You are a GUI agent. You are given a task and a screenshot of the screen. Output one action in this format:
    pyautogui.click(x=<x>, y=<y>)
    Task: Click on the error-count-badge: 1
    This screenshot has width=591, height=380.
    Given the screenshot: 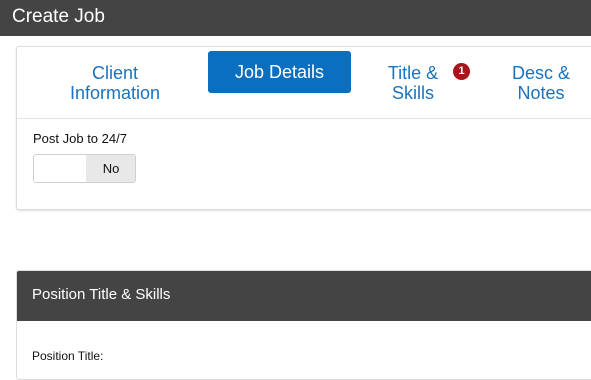 What is the action you would take?
    pyautogui.click(x=461, y=71)
    